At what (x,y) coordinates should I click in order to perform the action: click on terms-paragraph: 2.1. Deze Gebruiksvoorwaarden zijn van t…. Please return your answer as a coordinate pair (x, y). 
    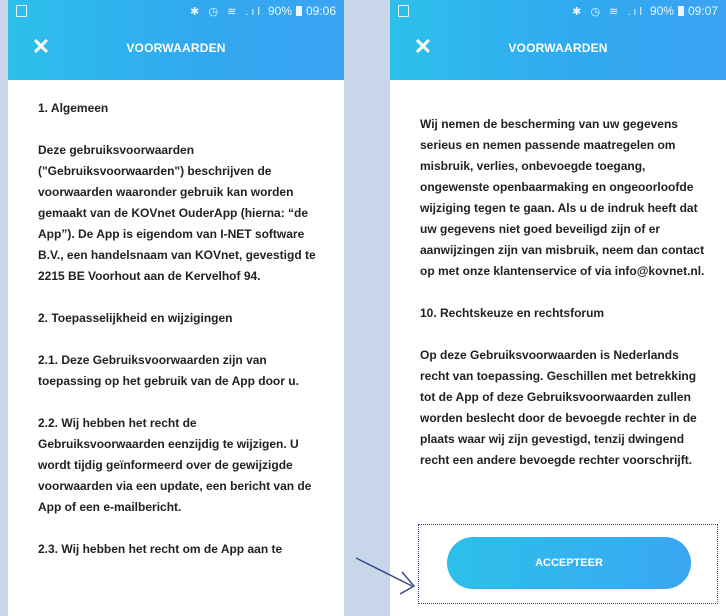
    Looking at the image, I should click on (168, 370).